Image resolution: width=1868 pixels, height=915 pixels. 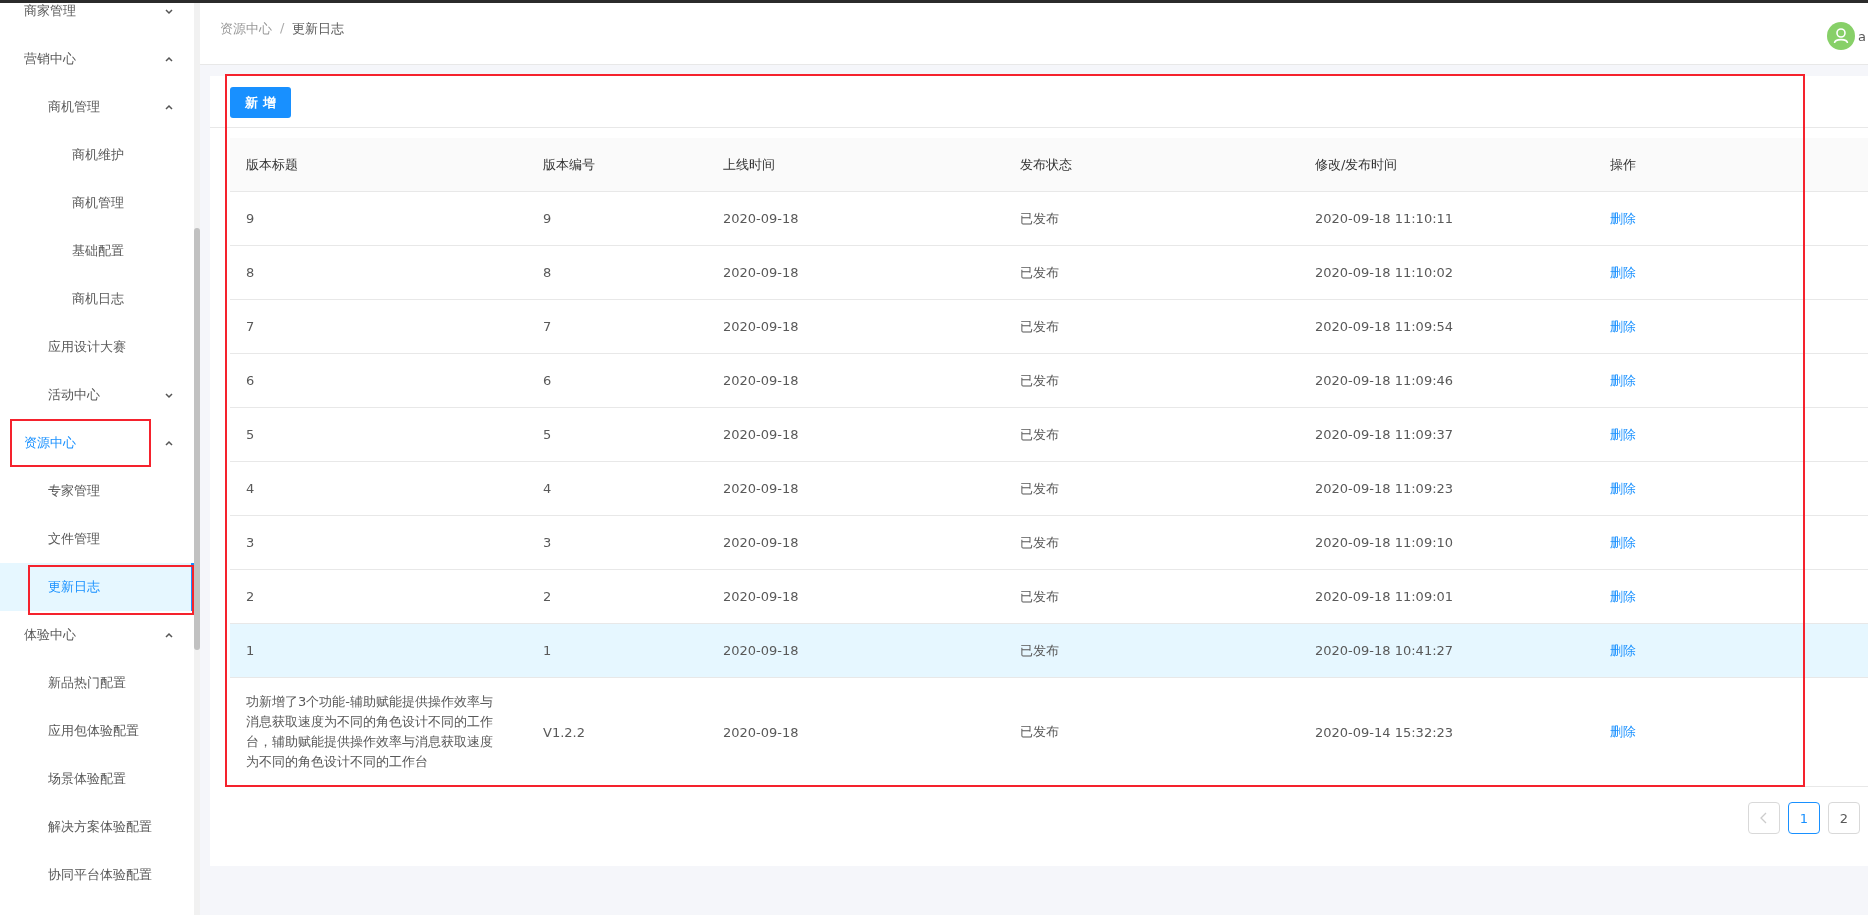 I want to click on avatar-icon, so click(x=1841, y=36).